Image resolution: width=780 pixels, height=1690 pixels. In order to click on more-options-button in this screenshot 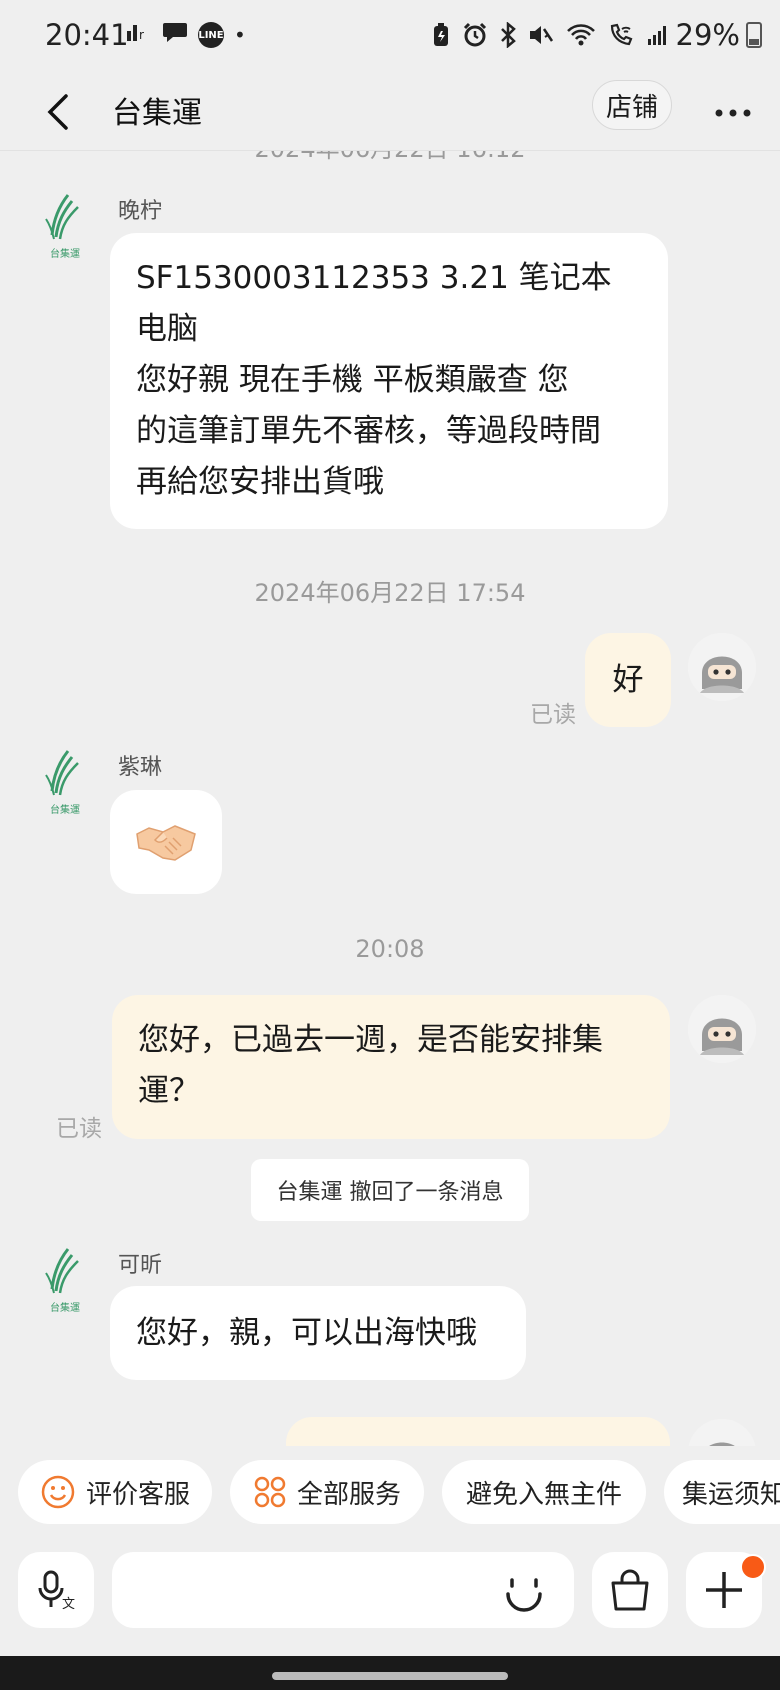, I will do `click(734, 109)`.